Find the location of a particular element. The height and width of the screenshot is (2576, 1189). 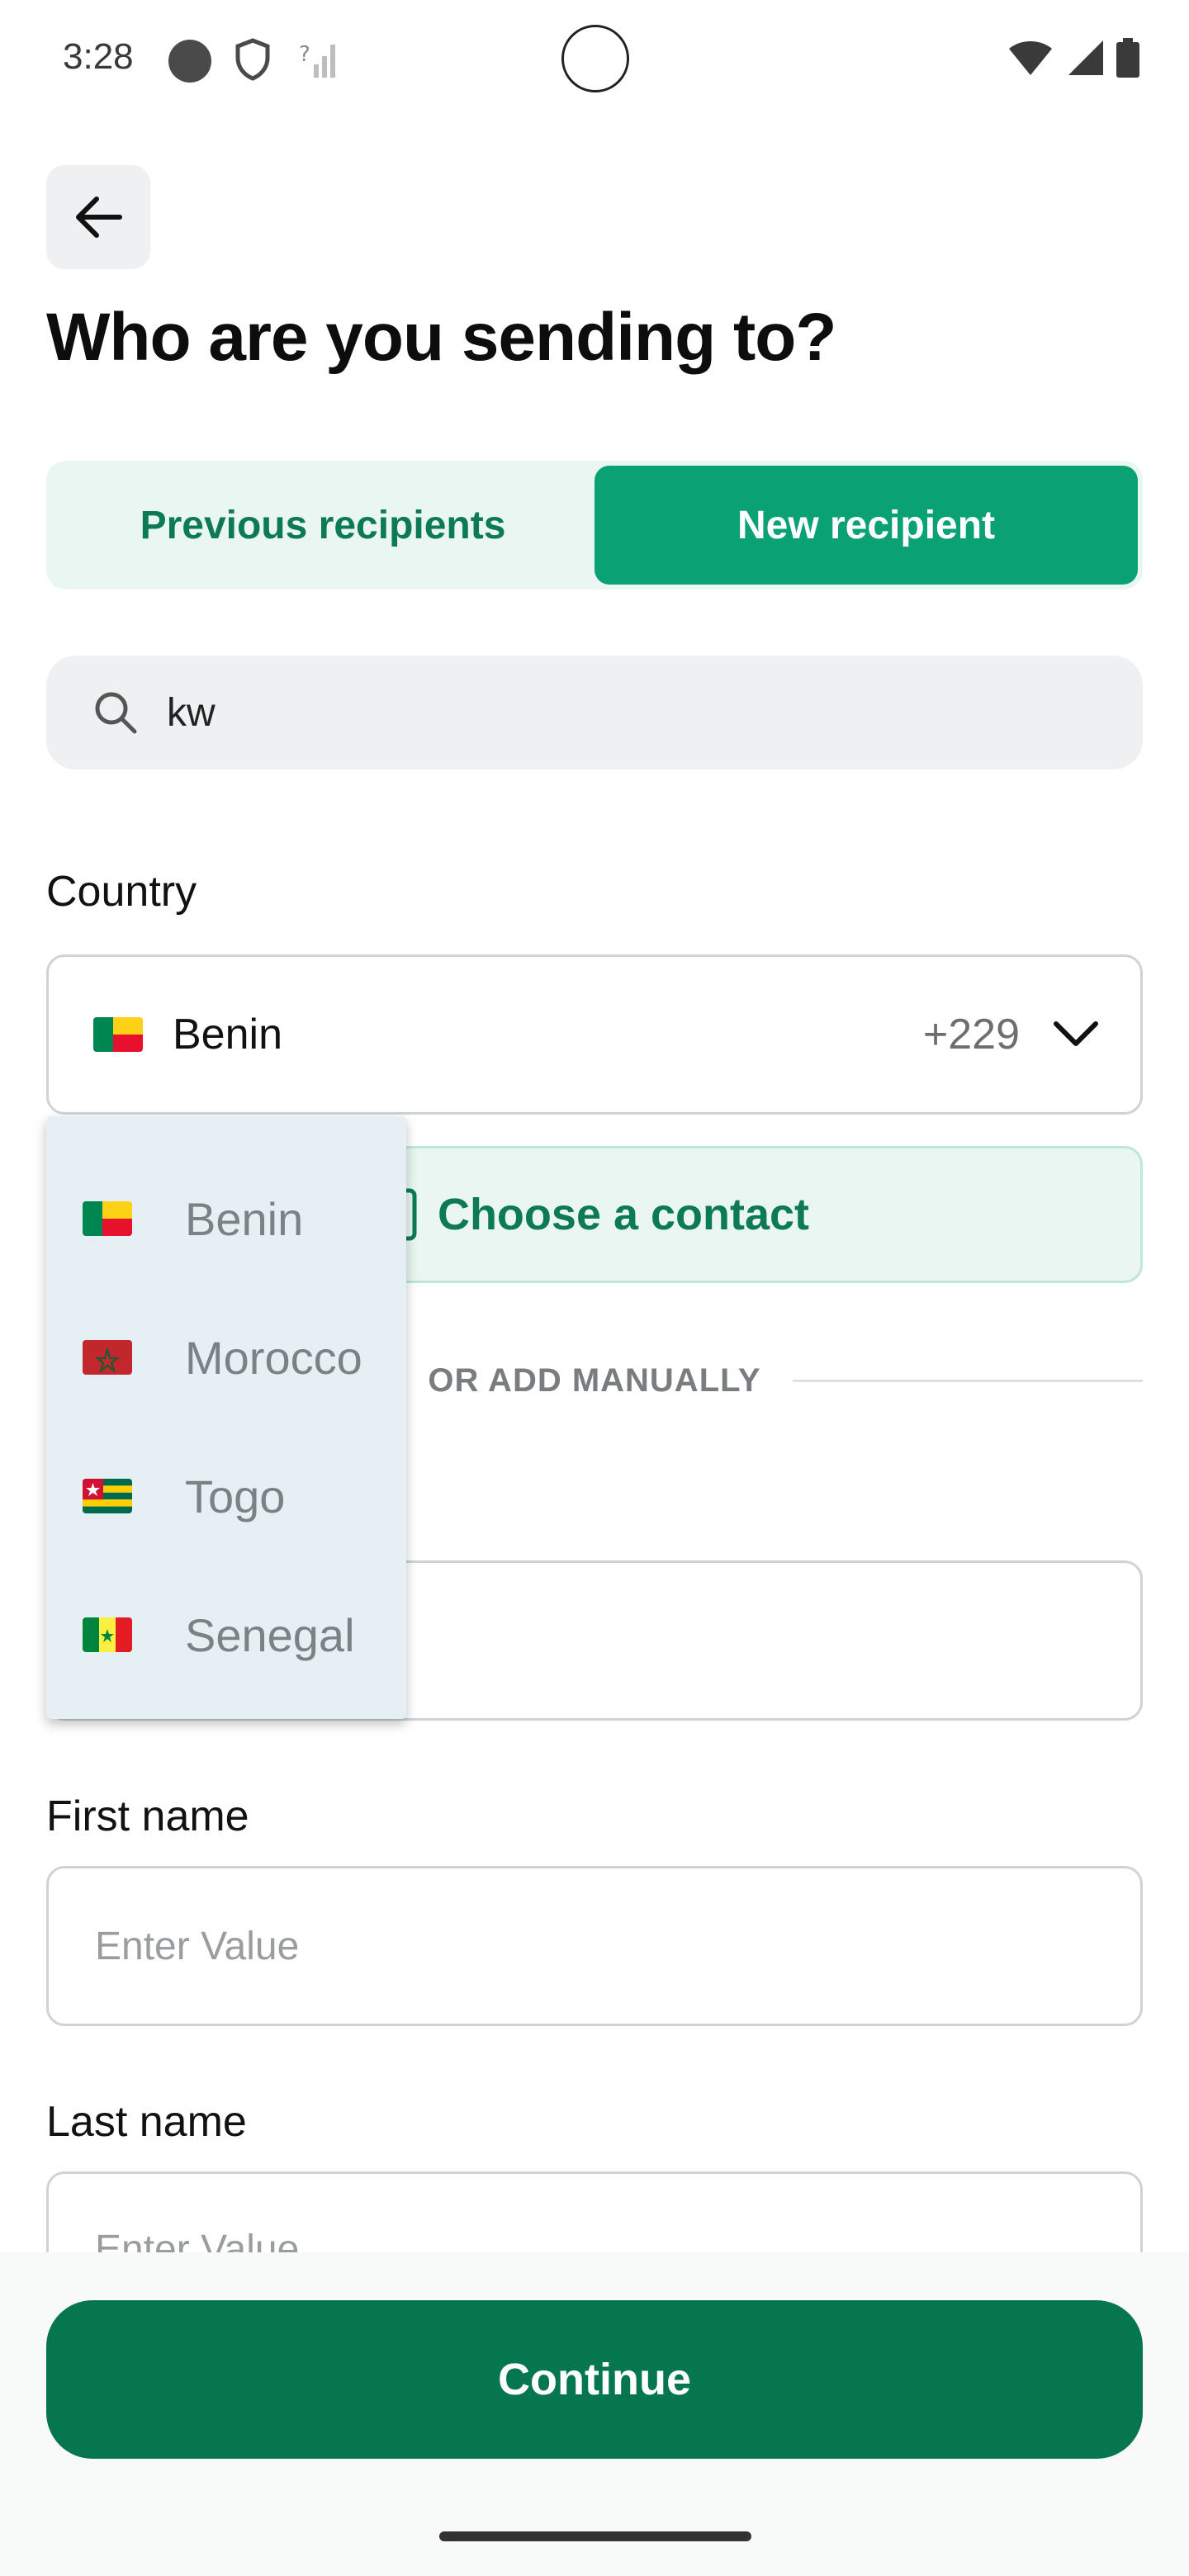

last-name-label: Last name is located at coordinates (146, 2122).